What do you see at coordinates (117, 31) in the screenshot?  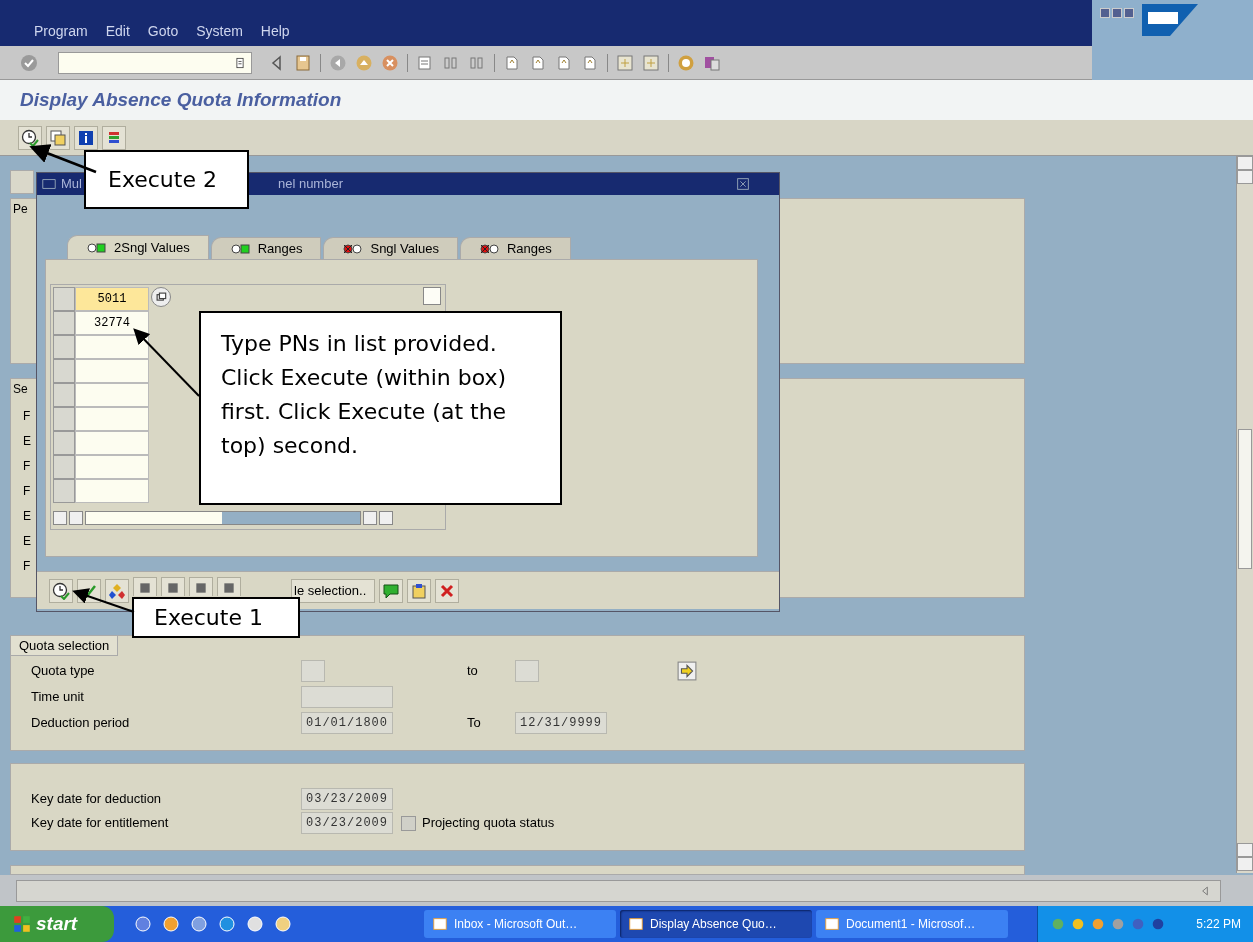 I see `menu-item: Edit` at bounding box center [117, 31].